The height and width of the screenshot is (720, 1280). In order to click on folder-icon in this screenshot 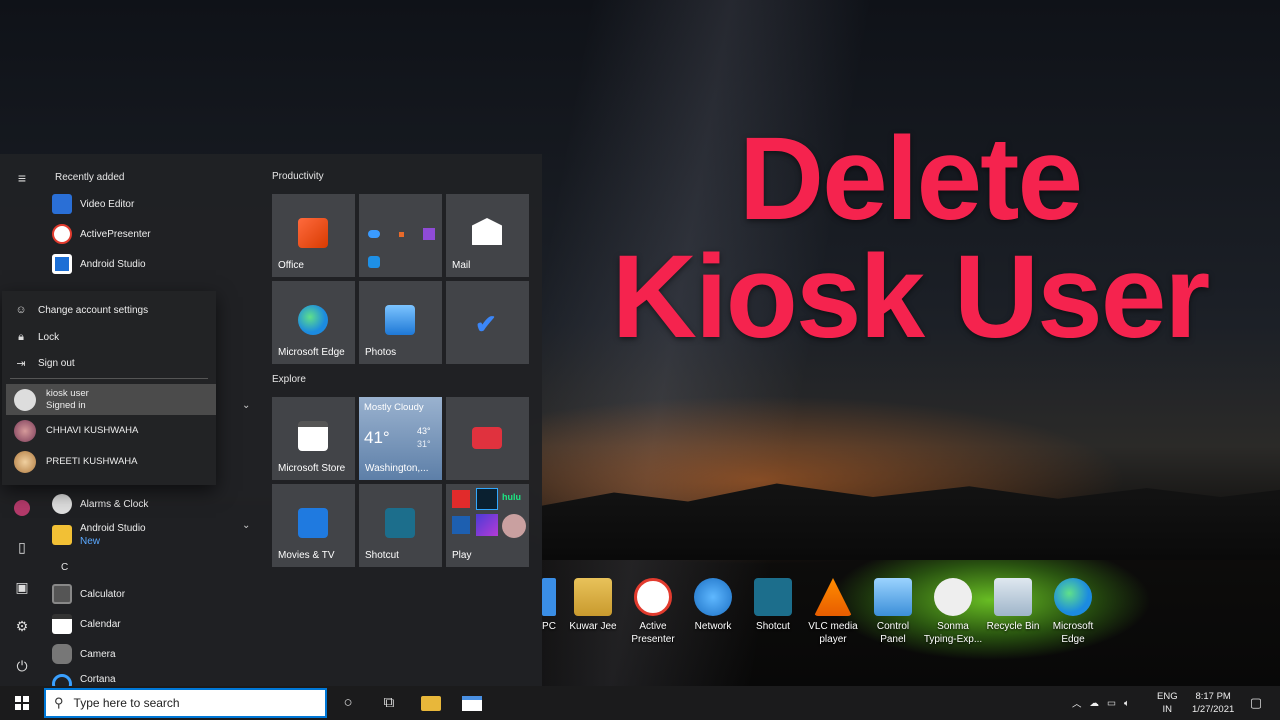, I will do `click(62, 535)`.